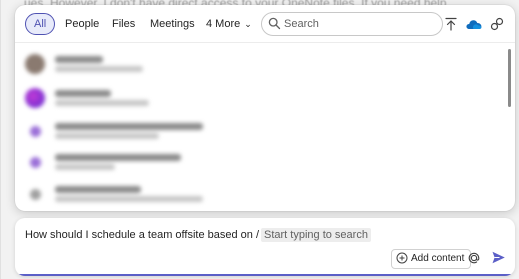 The width and height of the screenshot is (519, 279). I want to click on tab-files: Files, so click(123, 24).